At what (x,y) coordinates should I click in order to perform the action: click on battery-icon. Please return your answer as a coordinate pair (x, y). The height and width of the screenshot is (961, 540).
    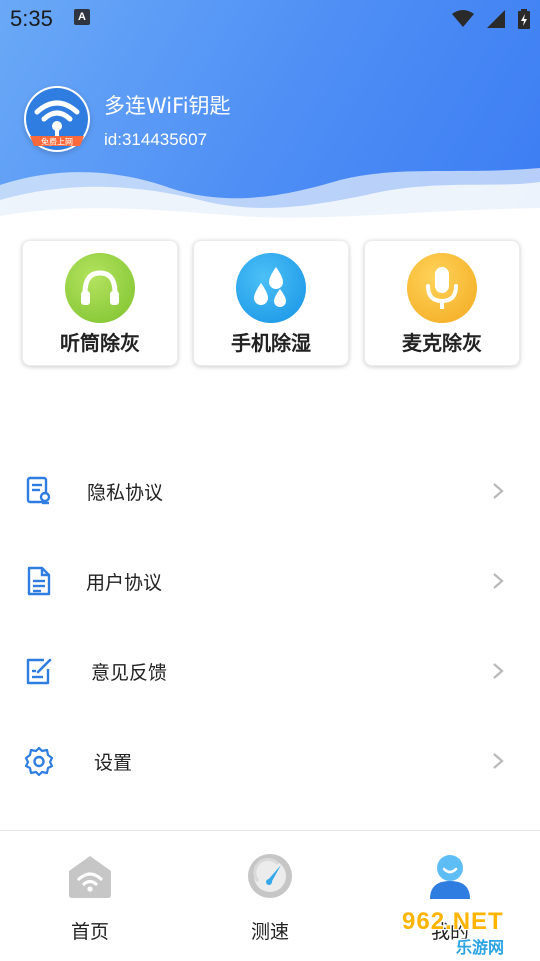
    Looking at the image, I should click on (524, 19).